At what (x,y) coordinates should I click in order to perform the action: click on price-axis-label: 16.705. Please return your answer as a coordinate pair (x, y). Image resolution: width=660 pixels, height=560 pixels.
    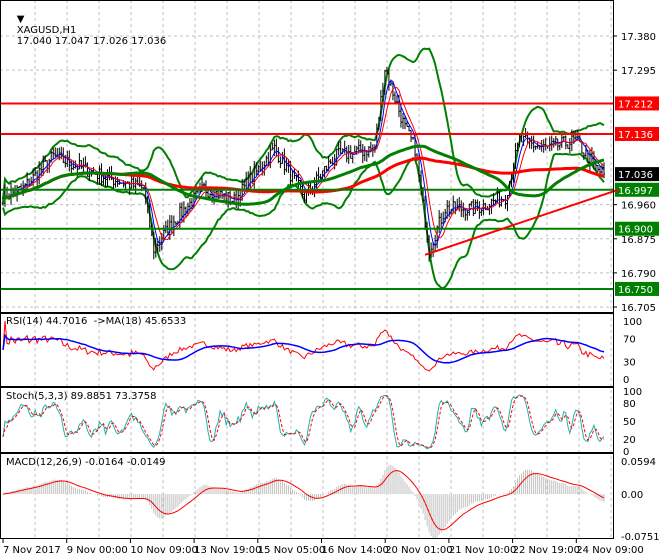
    Looking at the image, I should click on (638, 308).